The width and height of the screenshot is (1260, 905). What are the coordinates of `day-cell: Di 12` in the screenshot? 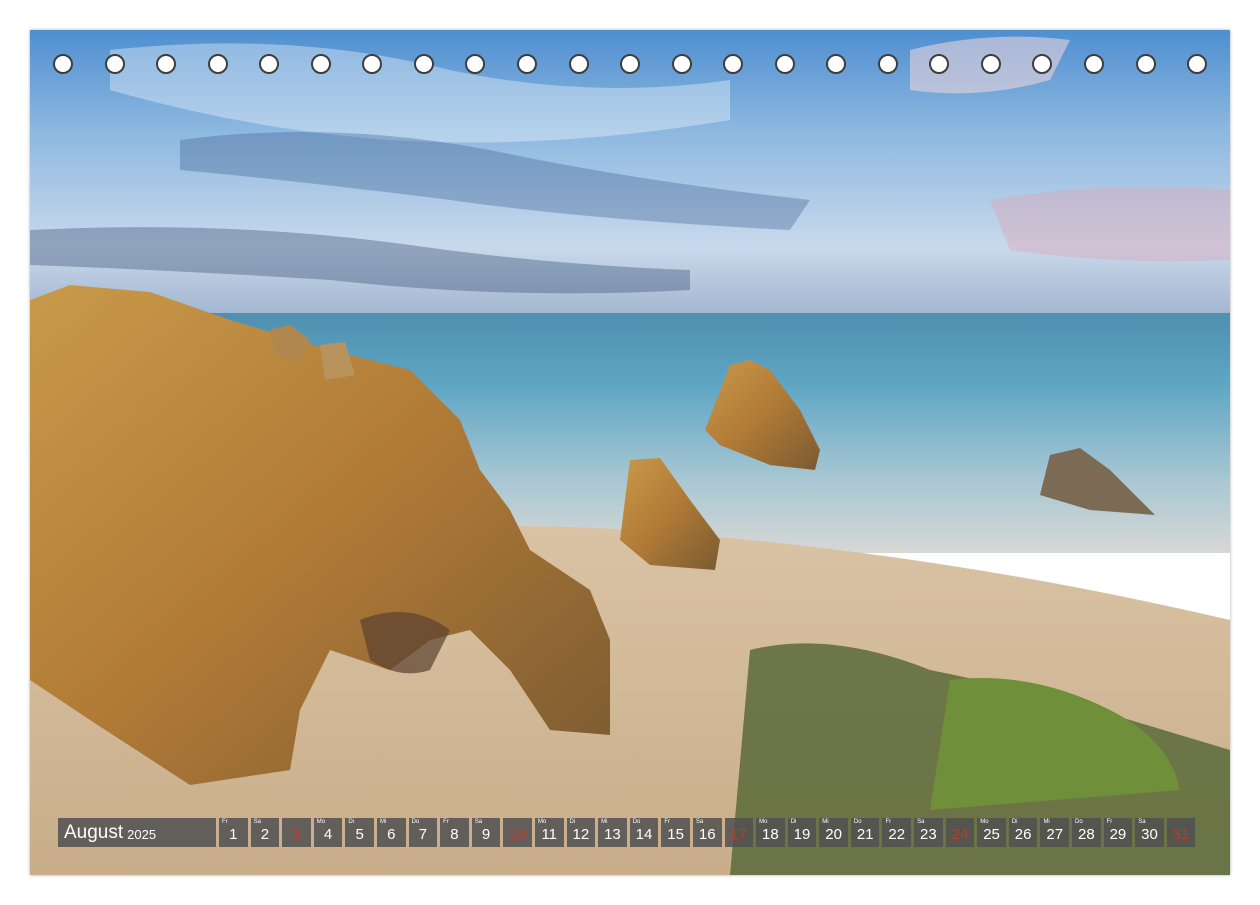 It's located at (581, 832).